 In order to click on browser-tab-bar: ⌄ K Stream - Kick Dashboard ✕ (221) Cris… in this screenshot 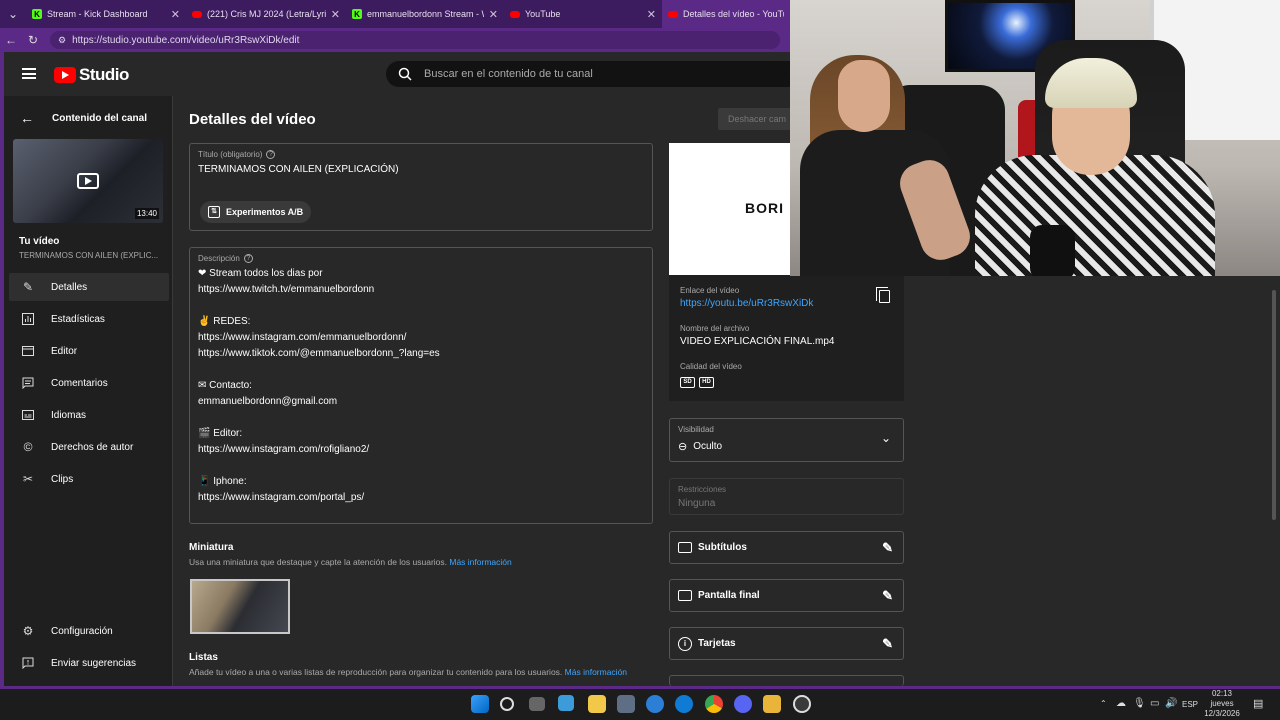, I will do `click(395, 14)`.